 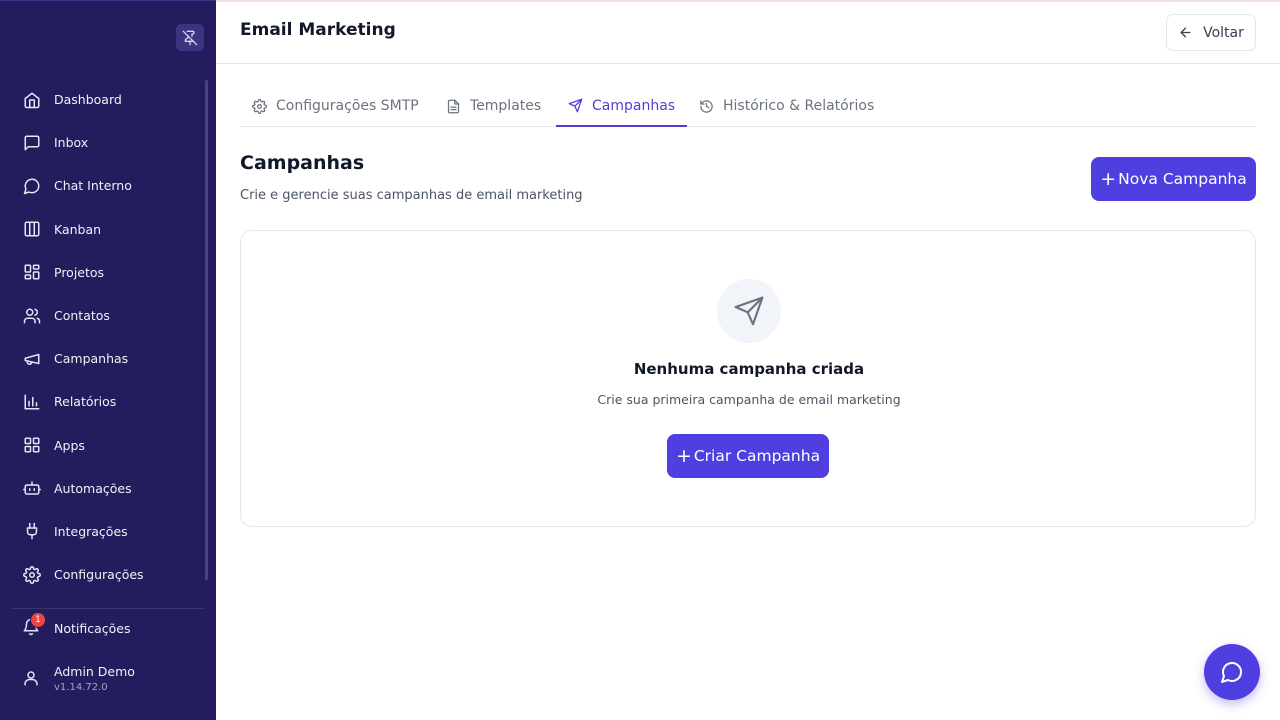 I want to click on sidebar-item-label: Integrações, so click(x=91, y=531).